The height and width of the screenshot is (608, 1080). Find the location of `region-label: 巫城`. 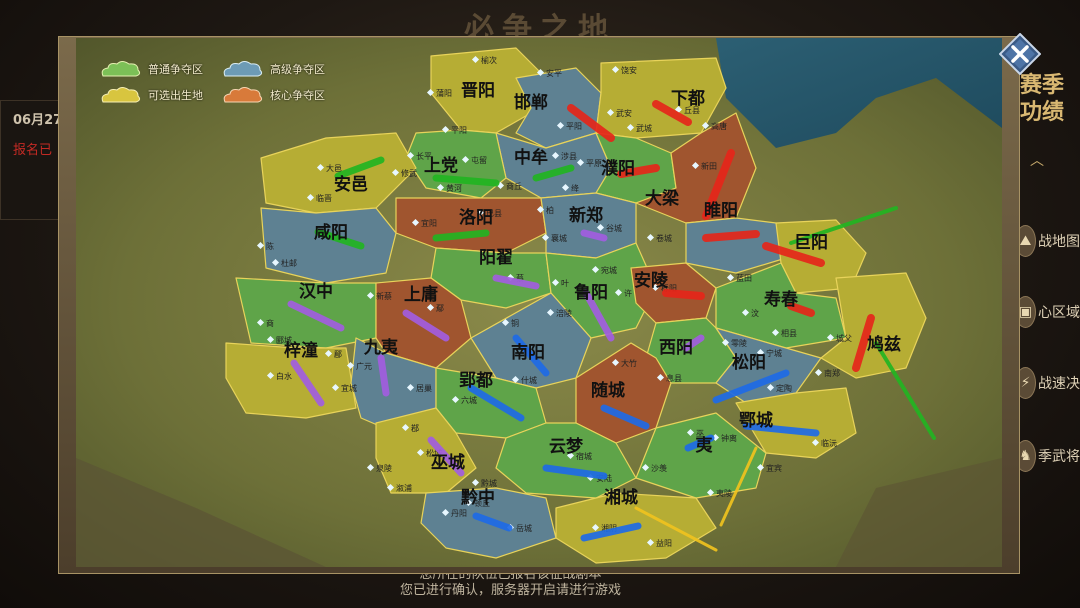

region-label: 巫城 is located at coordinates (448, 463).